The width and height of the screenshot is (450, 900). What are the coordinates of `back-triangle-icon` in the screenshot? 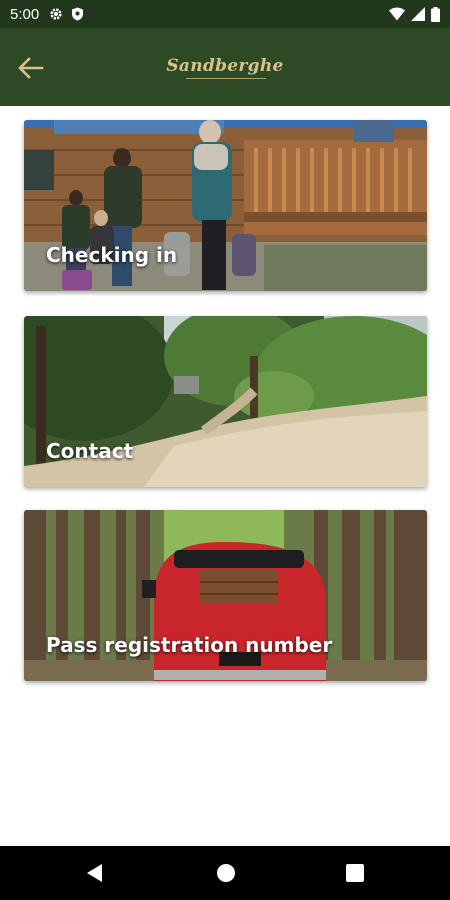 It's located at (95, 873).